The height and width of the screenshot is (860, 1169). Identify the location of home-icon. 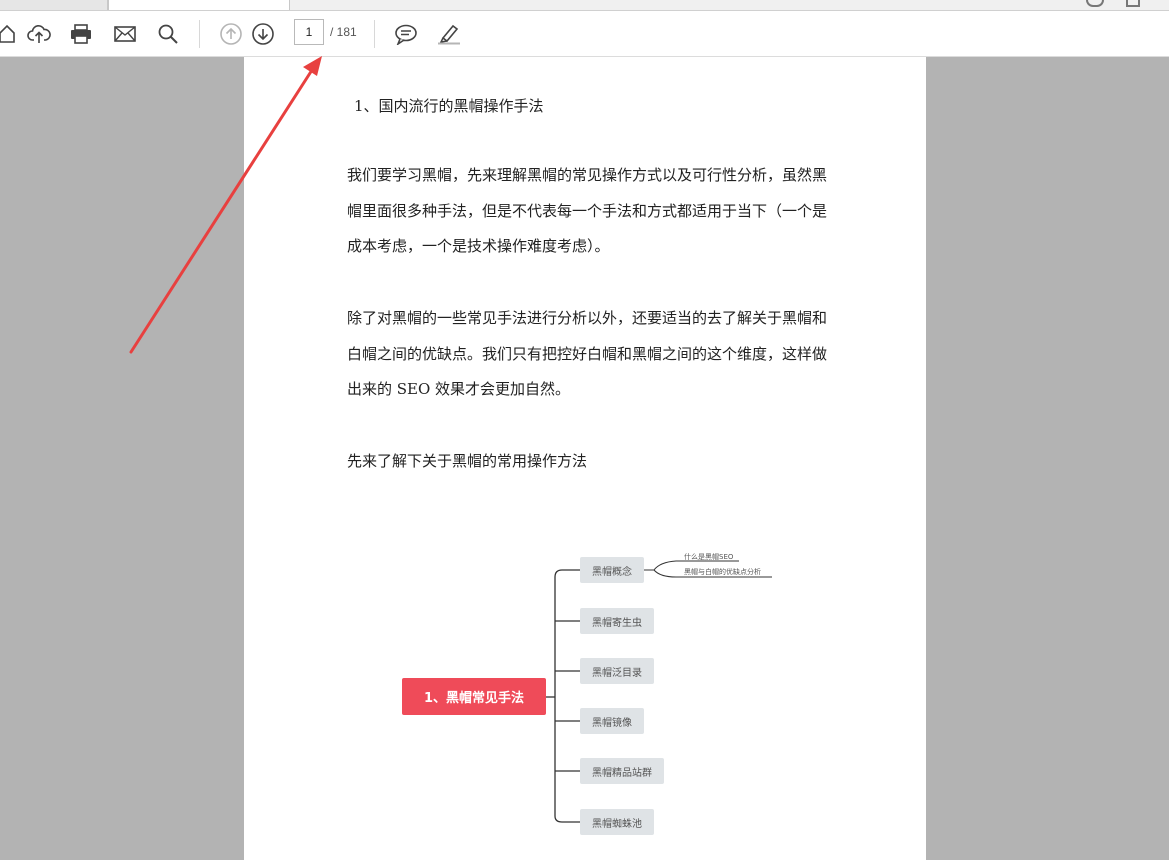
(10, 34).